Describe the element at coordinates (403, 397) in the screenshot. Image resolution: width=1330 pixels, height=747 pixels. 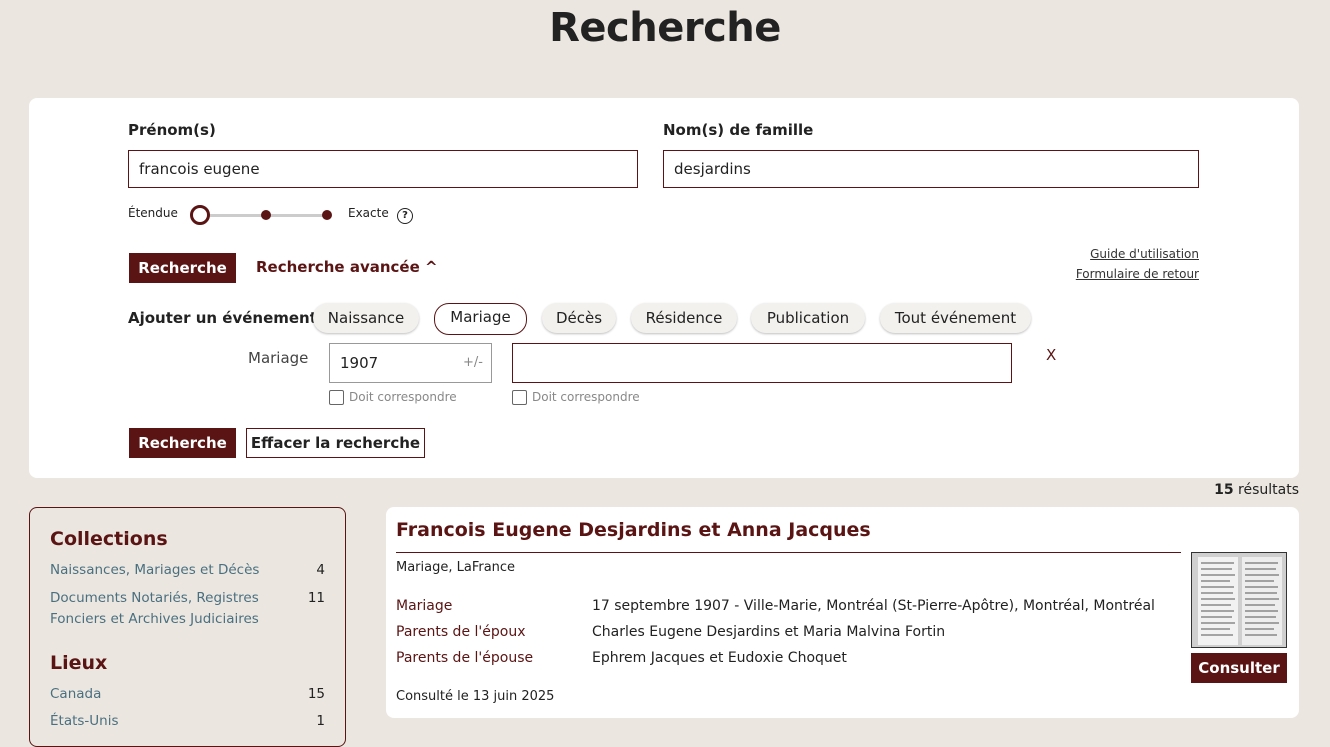
I see `year-must-match-label: Doit correspondre` at that location.